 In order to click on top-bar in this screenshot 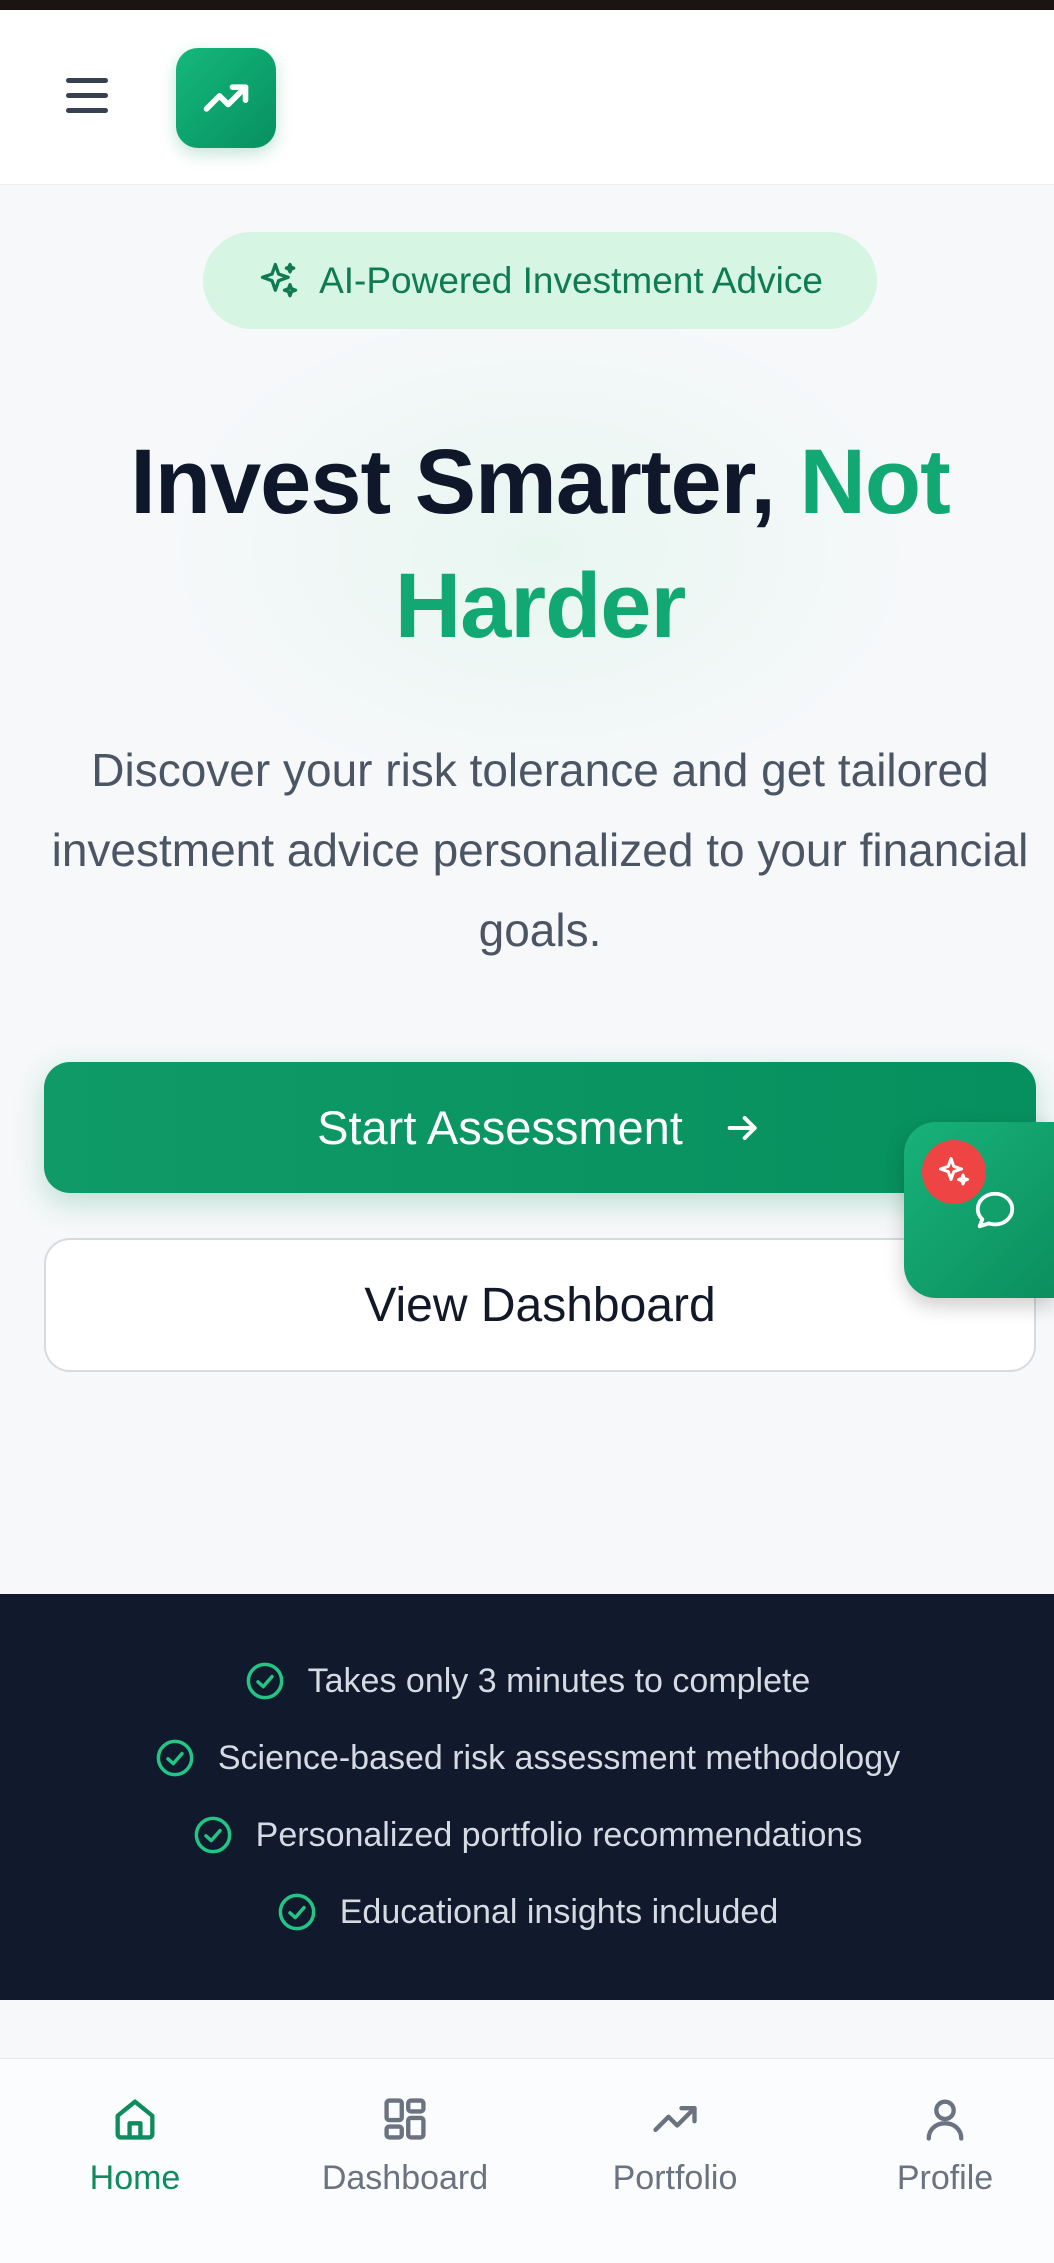, I will do `click(527, 97)`.